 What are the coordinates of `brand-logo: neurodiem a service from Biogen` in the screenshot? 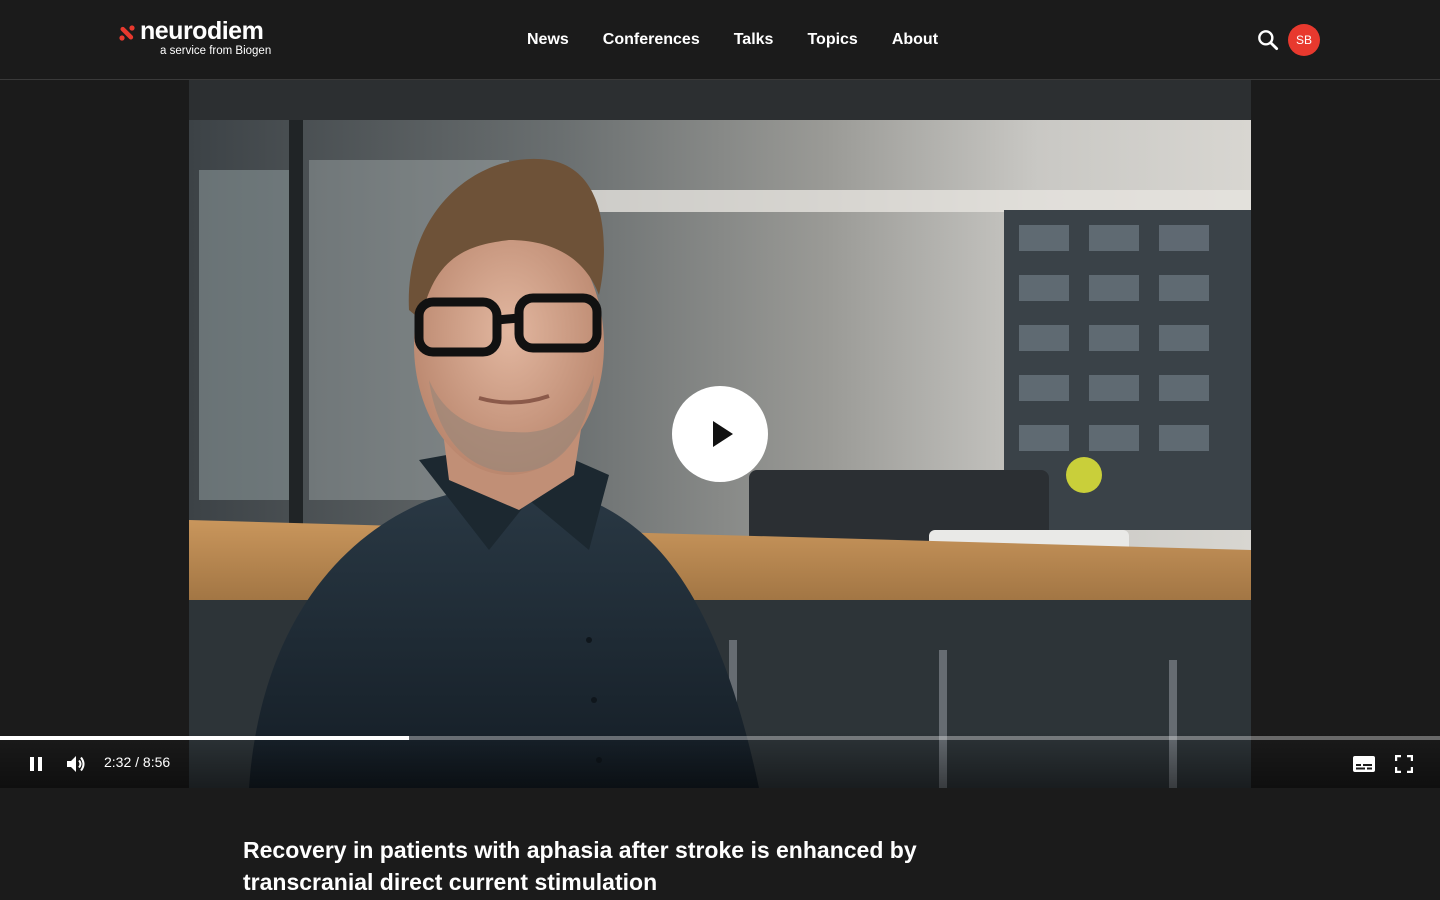 It's located at (203, 39).